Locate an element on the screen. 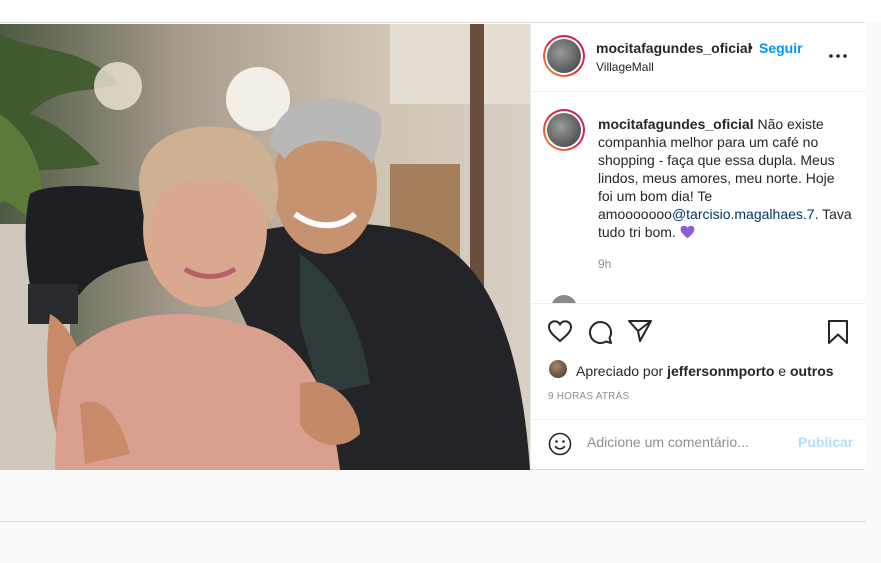 This screenshot has width=881, height=563. actions-bar is located at coordinates (698, 361).